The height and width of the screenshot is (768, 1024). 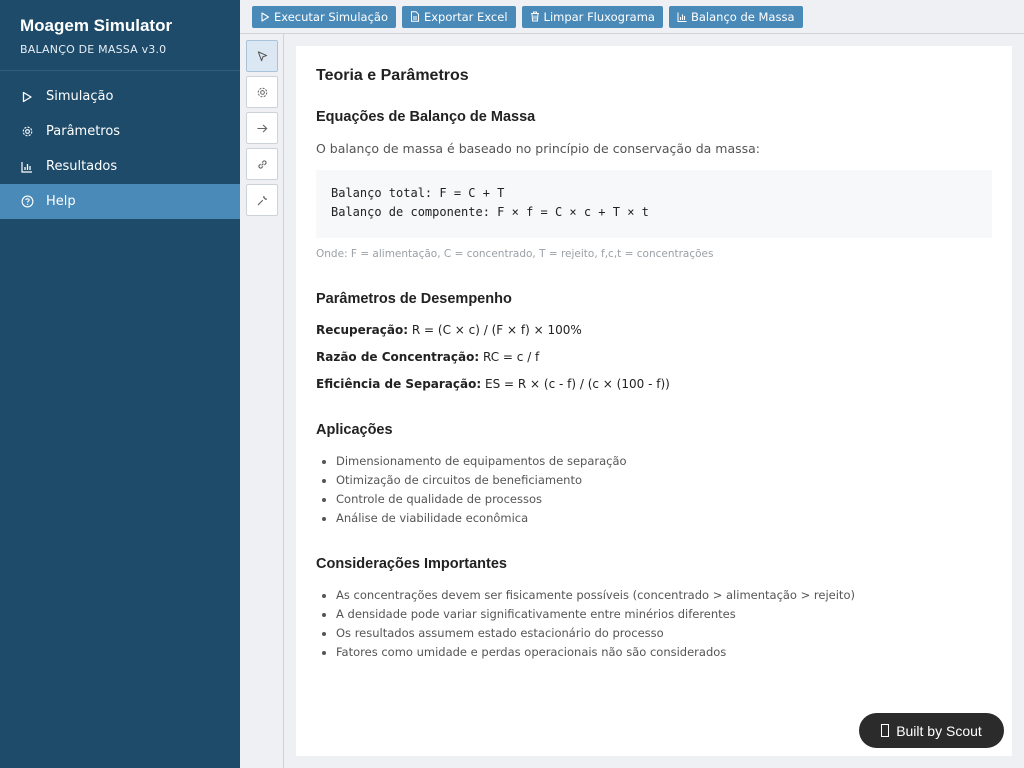 I want to click on settings-tool, so click(x=262, y=200).